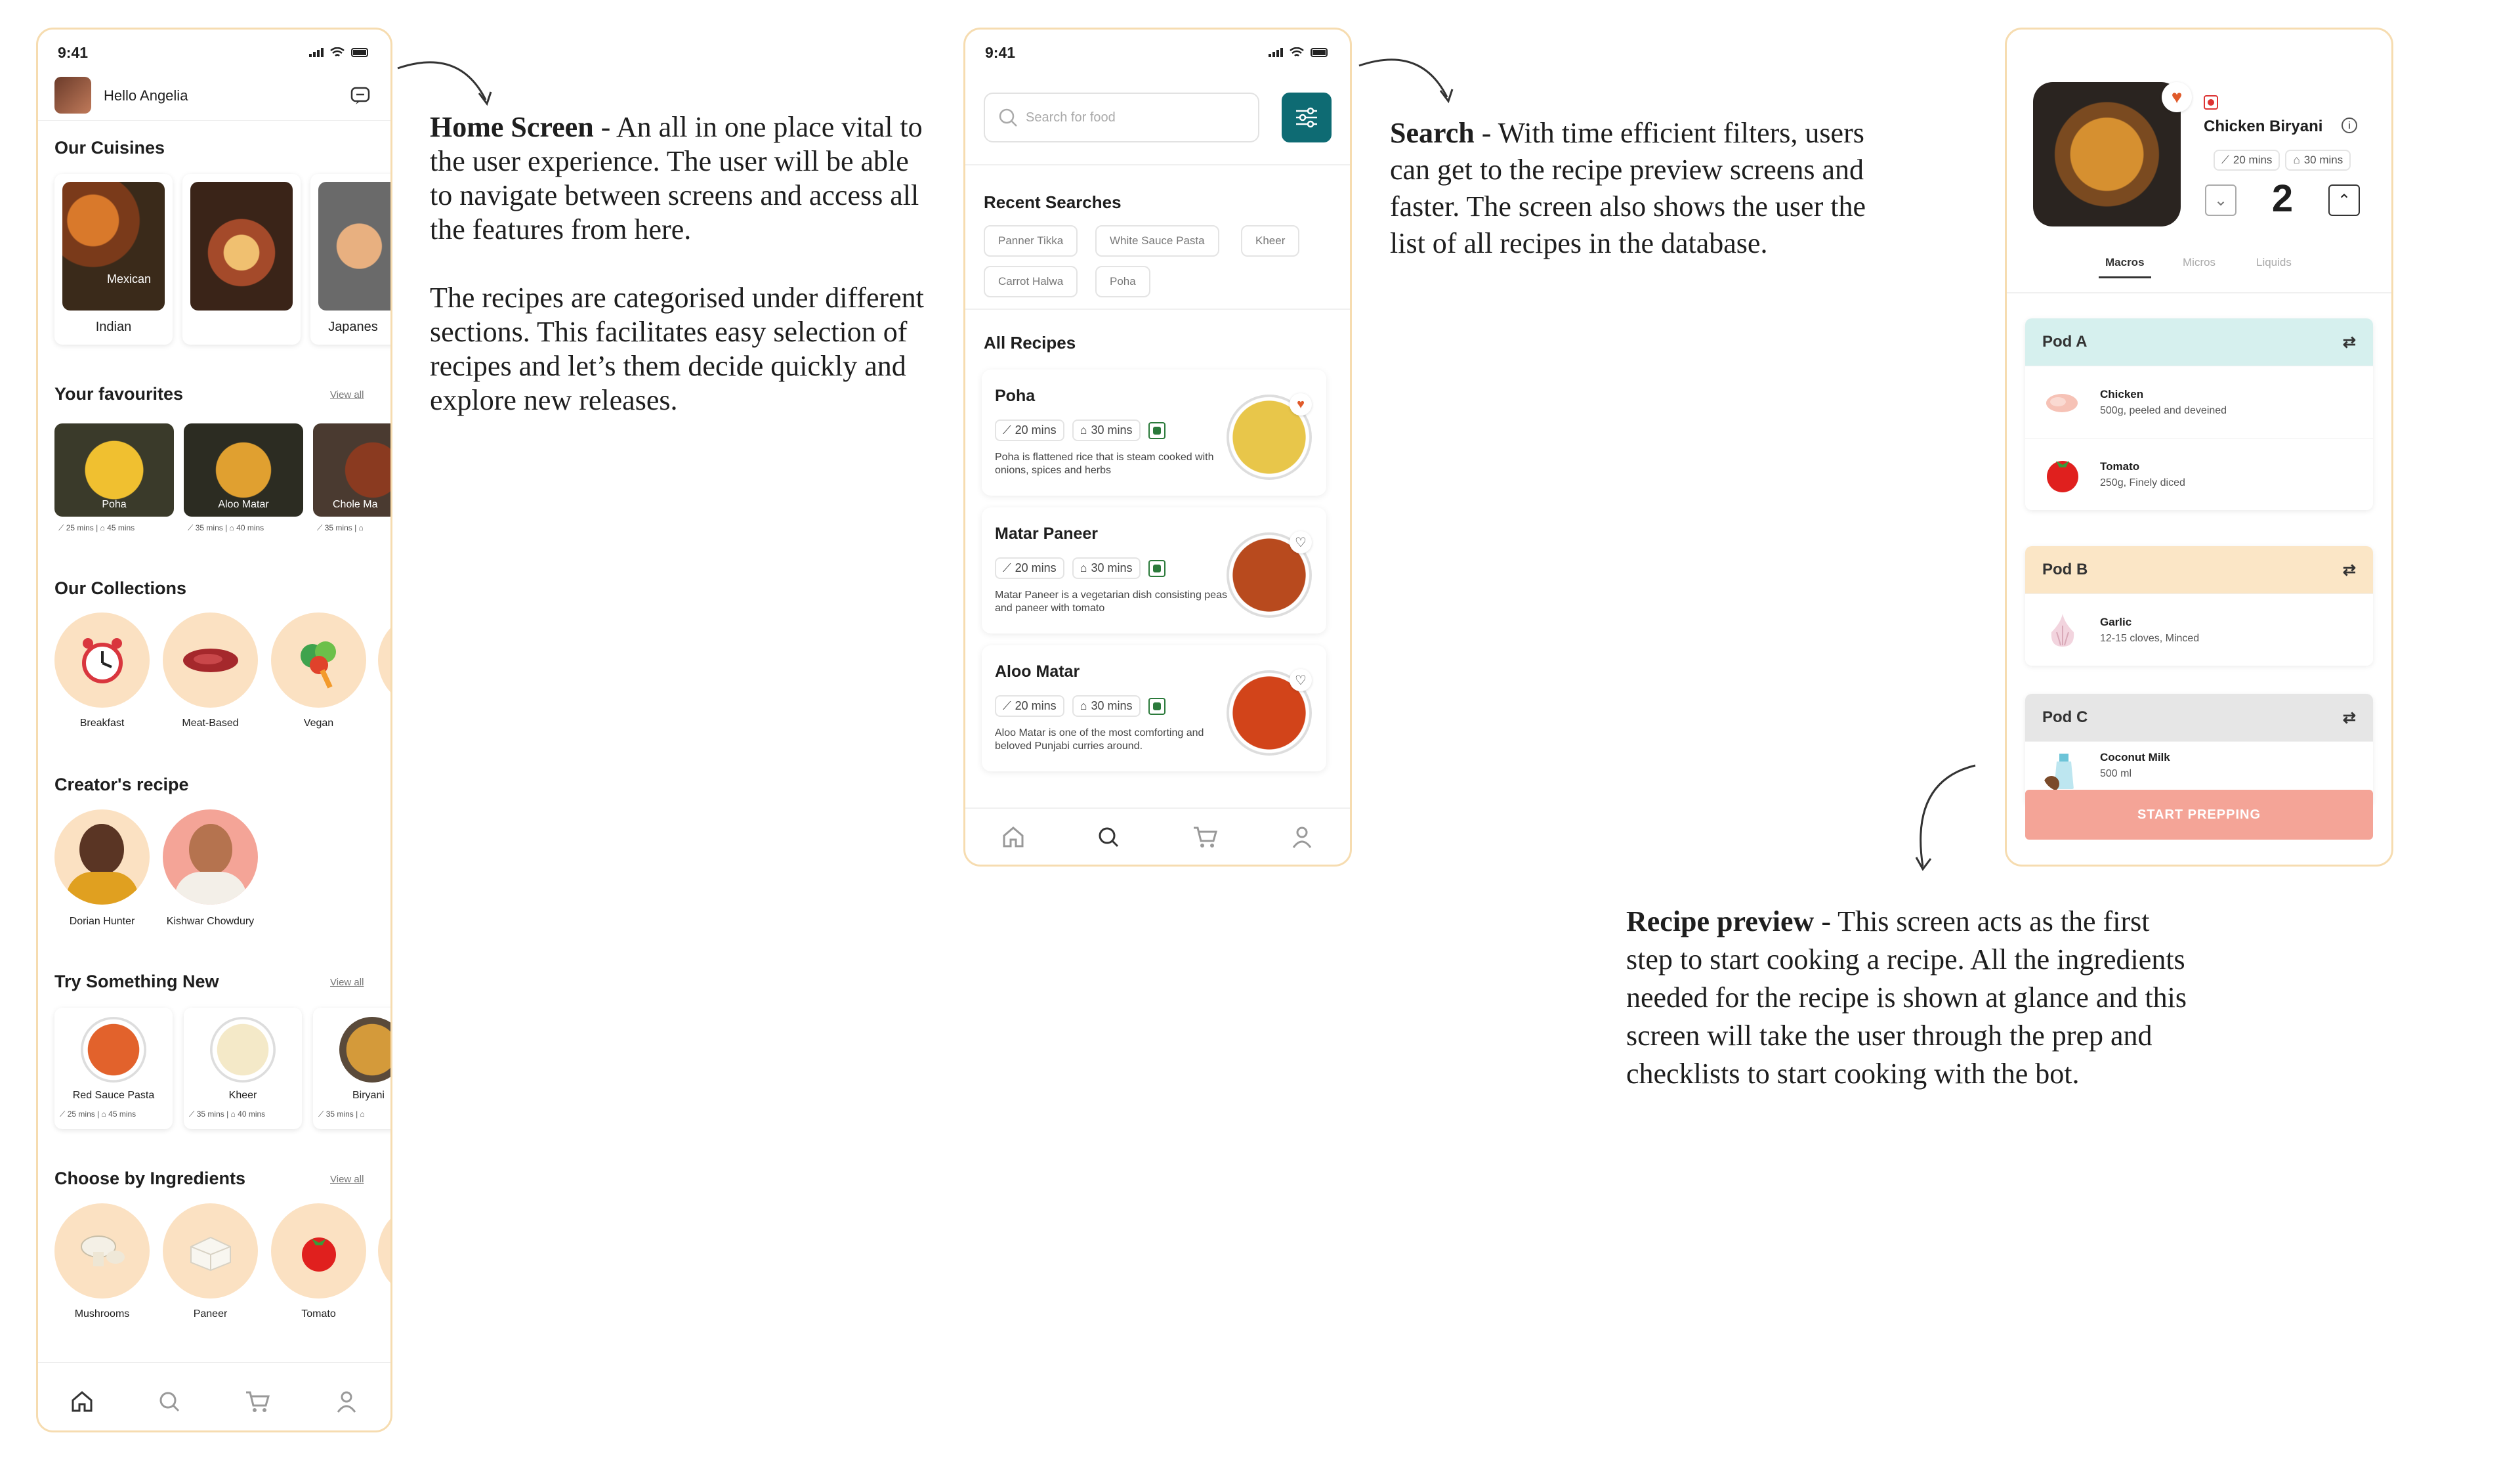 This screenshot has height=1460, width=2520. I want to click on pod-card: Pod C ⇄ Coconut Milk 500 ml, so click(2199, 749).